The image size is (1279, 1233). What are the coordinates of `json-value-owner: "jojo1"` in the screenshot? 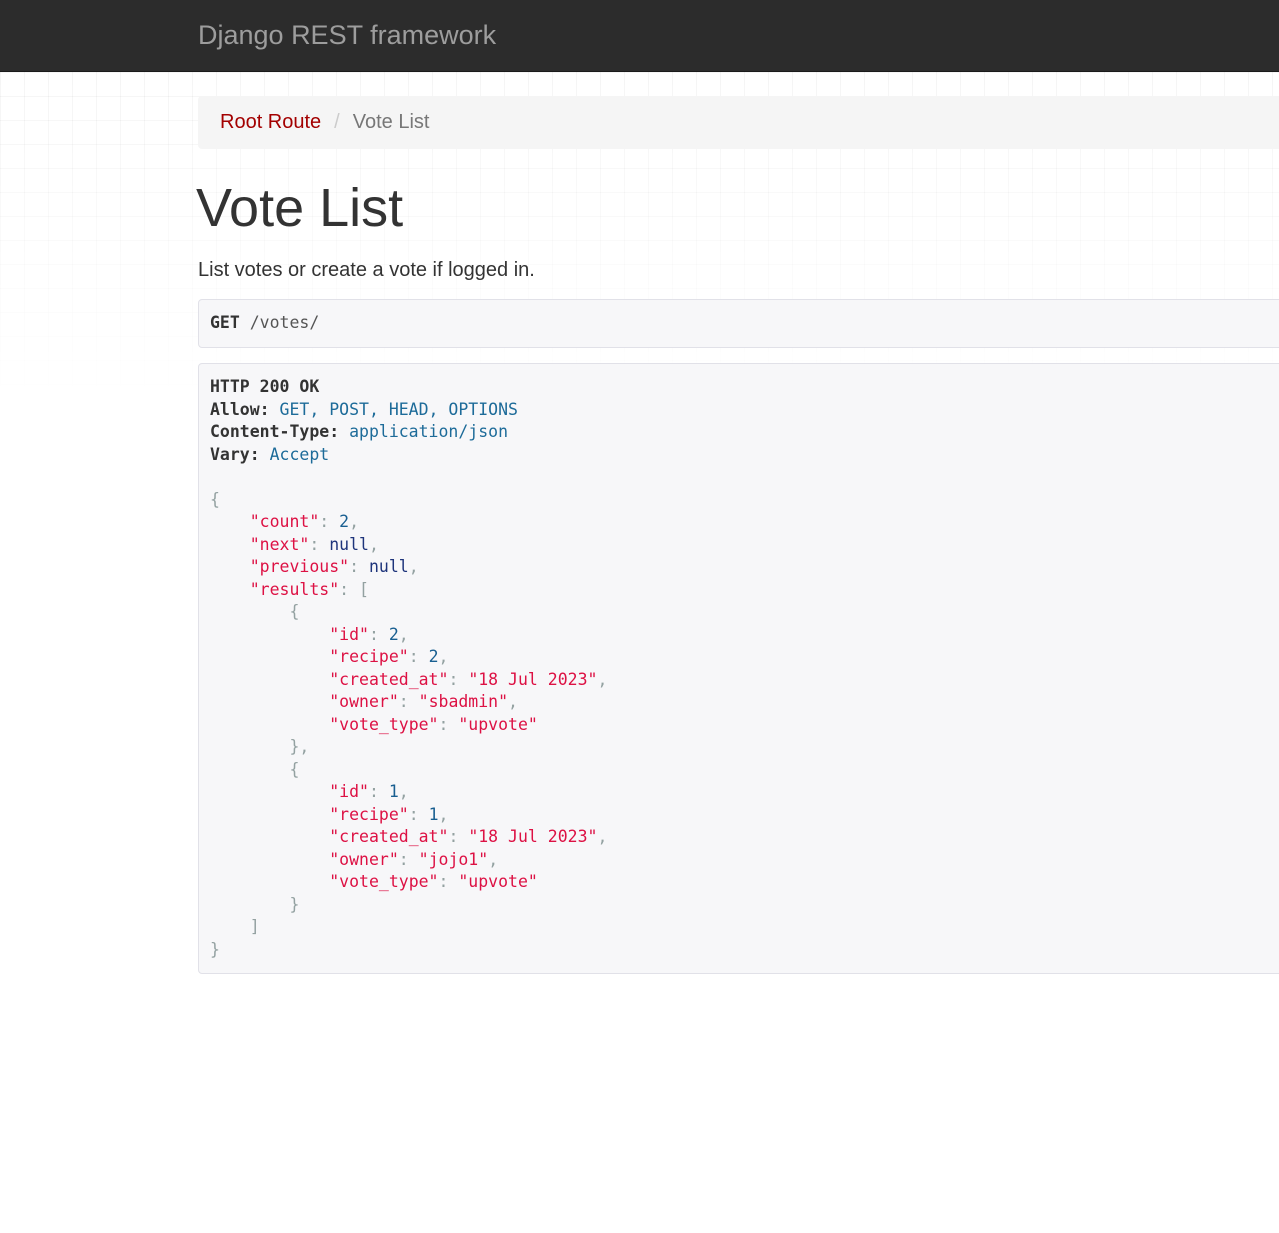 It's located at (453, 859).